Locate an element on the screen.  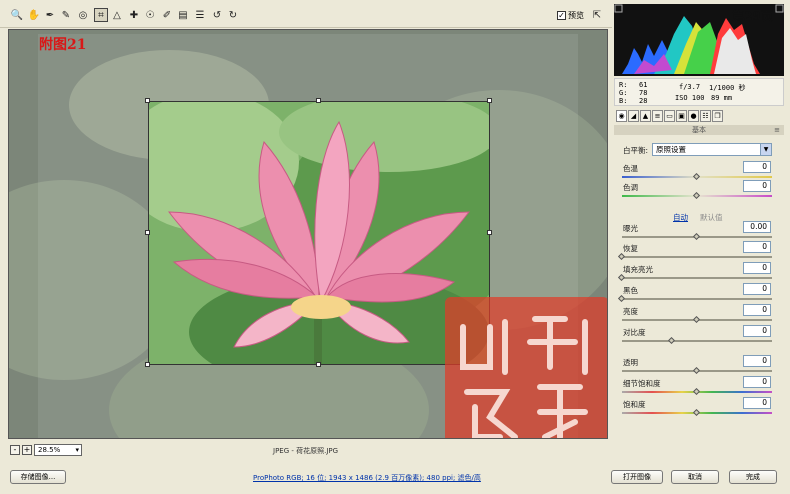
white-balance-tool-icon: ✒ is located at coordinates (50, 15).